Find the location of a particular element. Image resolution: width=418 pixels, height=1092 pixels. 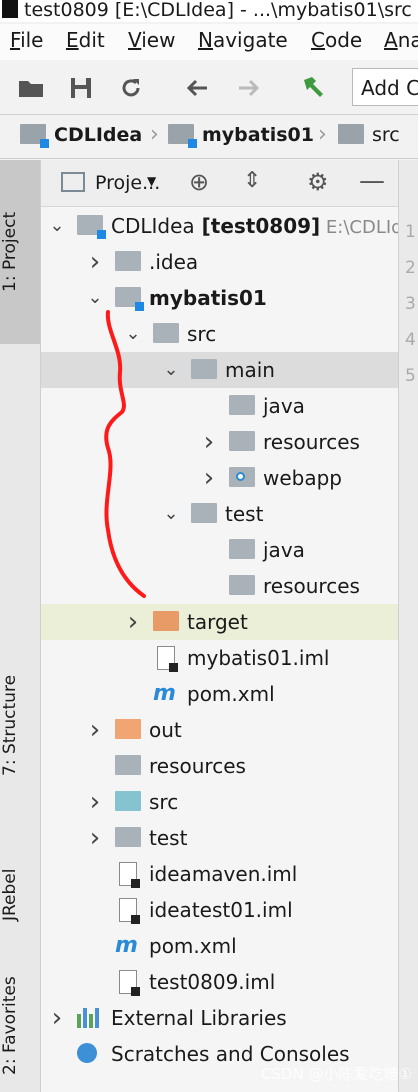

tree-item: mybatis01.iml is located at coordinates (219, 658).